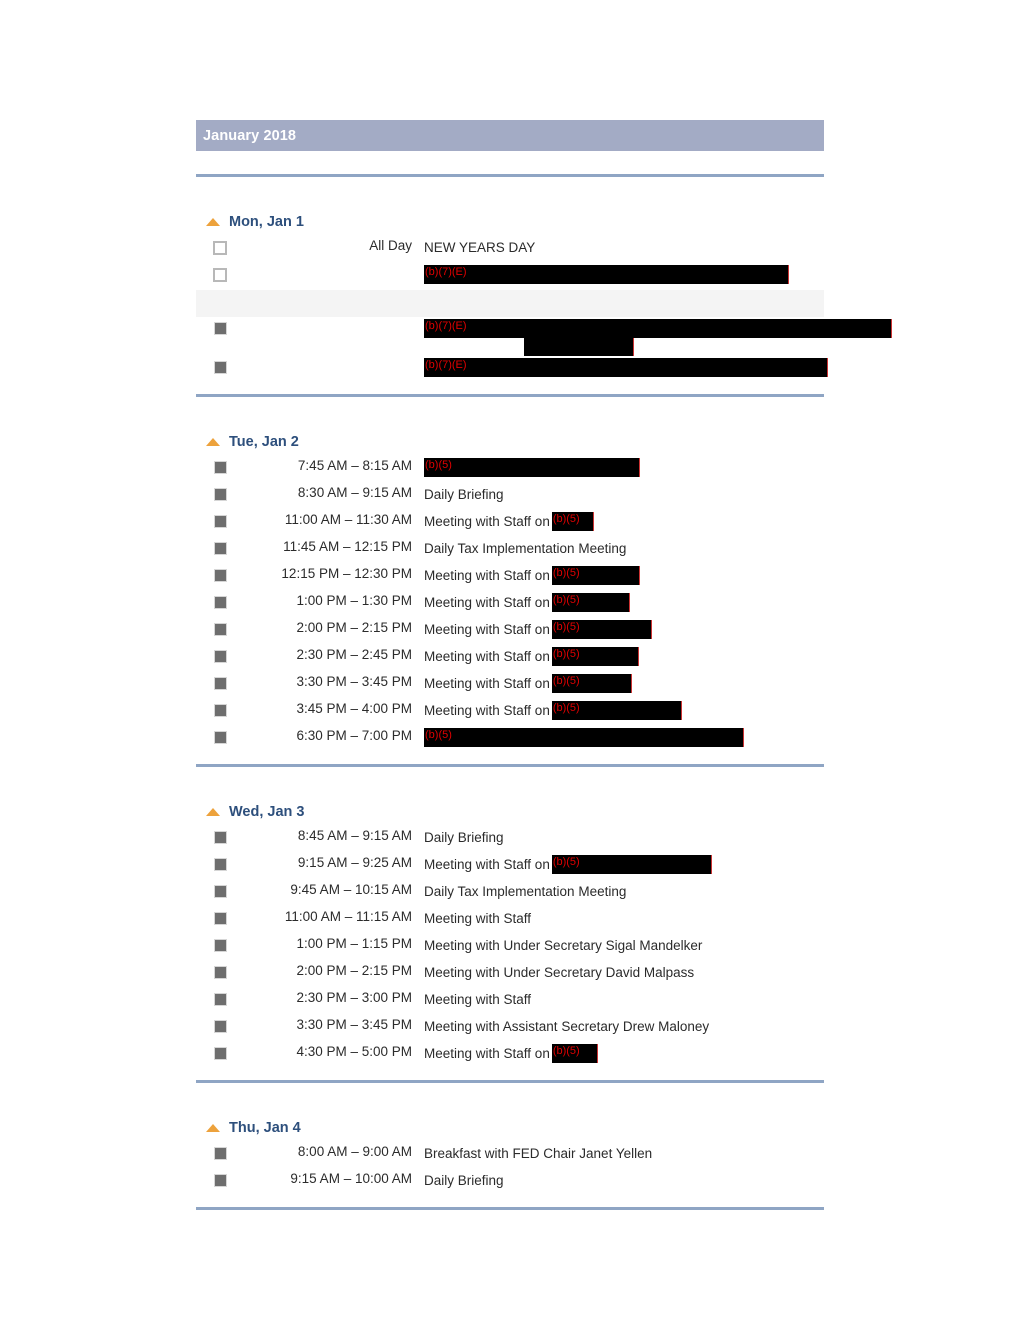  What do you see at coordinates (510, 222) in the screenshot?
I see `day-header: Mon, Jan 1` at bounding box center [510, 222].